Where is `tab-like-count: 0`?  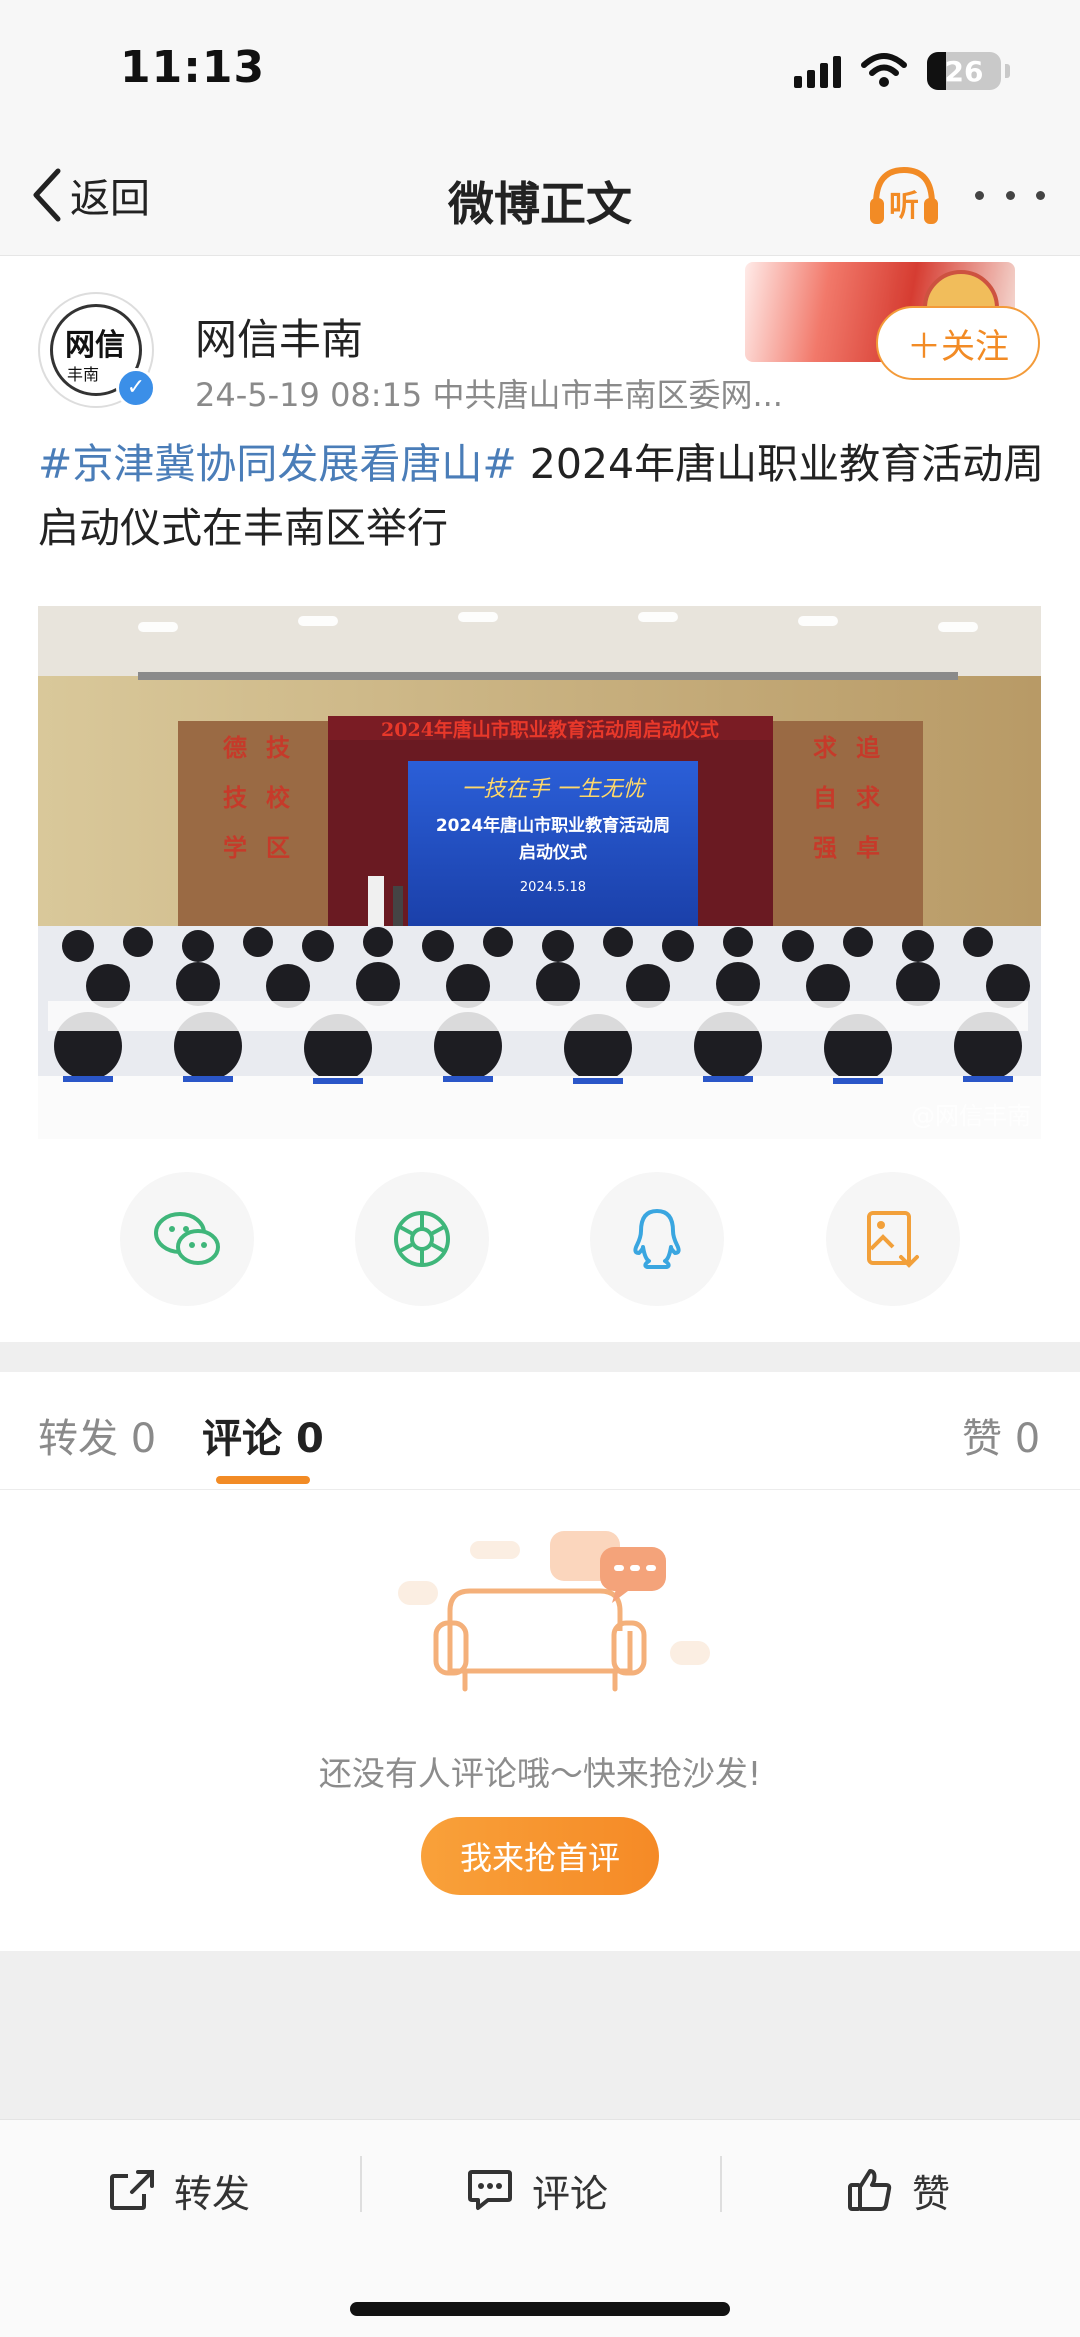
tab-like-count: 0 is located at coordinates (1027, 1439).